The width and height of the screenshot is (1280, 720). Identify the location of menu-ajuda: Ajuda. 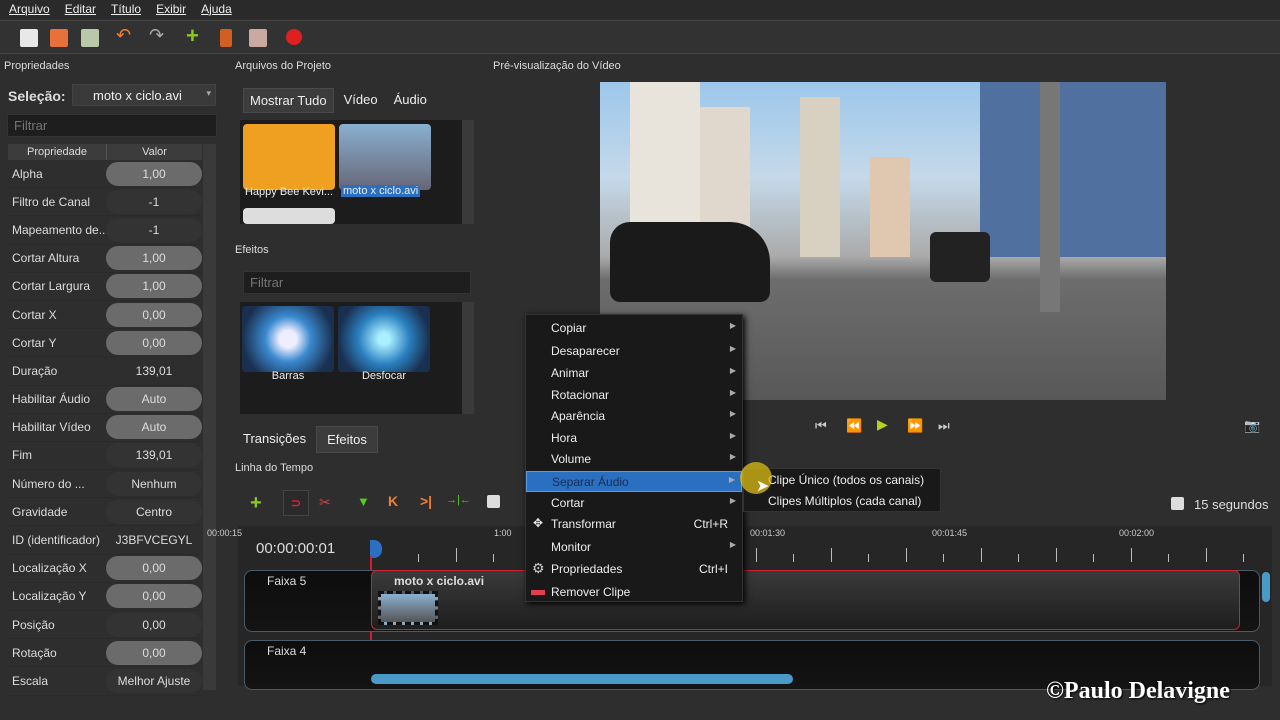
(215, 9).